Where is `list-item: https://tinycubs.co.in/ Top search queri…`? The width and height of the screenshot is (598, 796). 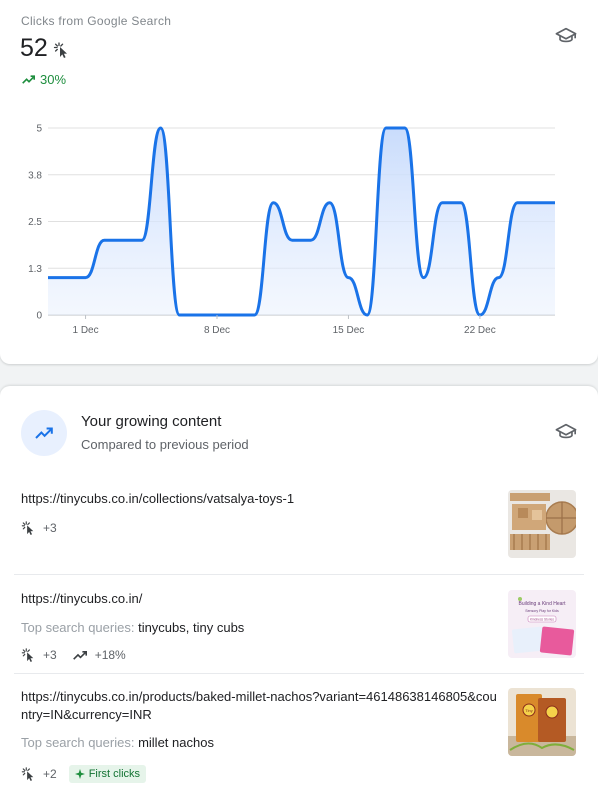 list-item: https://tinycubs.co.in/ Top search queri… is located at coordinates (299, 624).